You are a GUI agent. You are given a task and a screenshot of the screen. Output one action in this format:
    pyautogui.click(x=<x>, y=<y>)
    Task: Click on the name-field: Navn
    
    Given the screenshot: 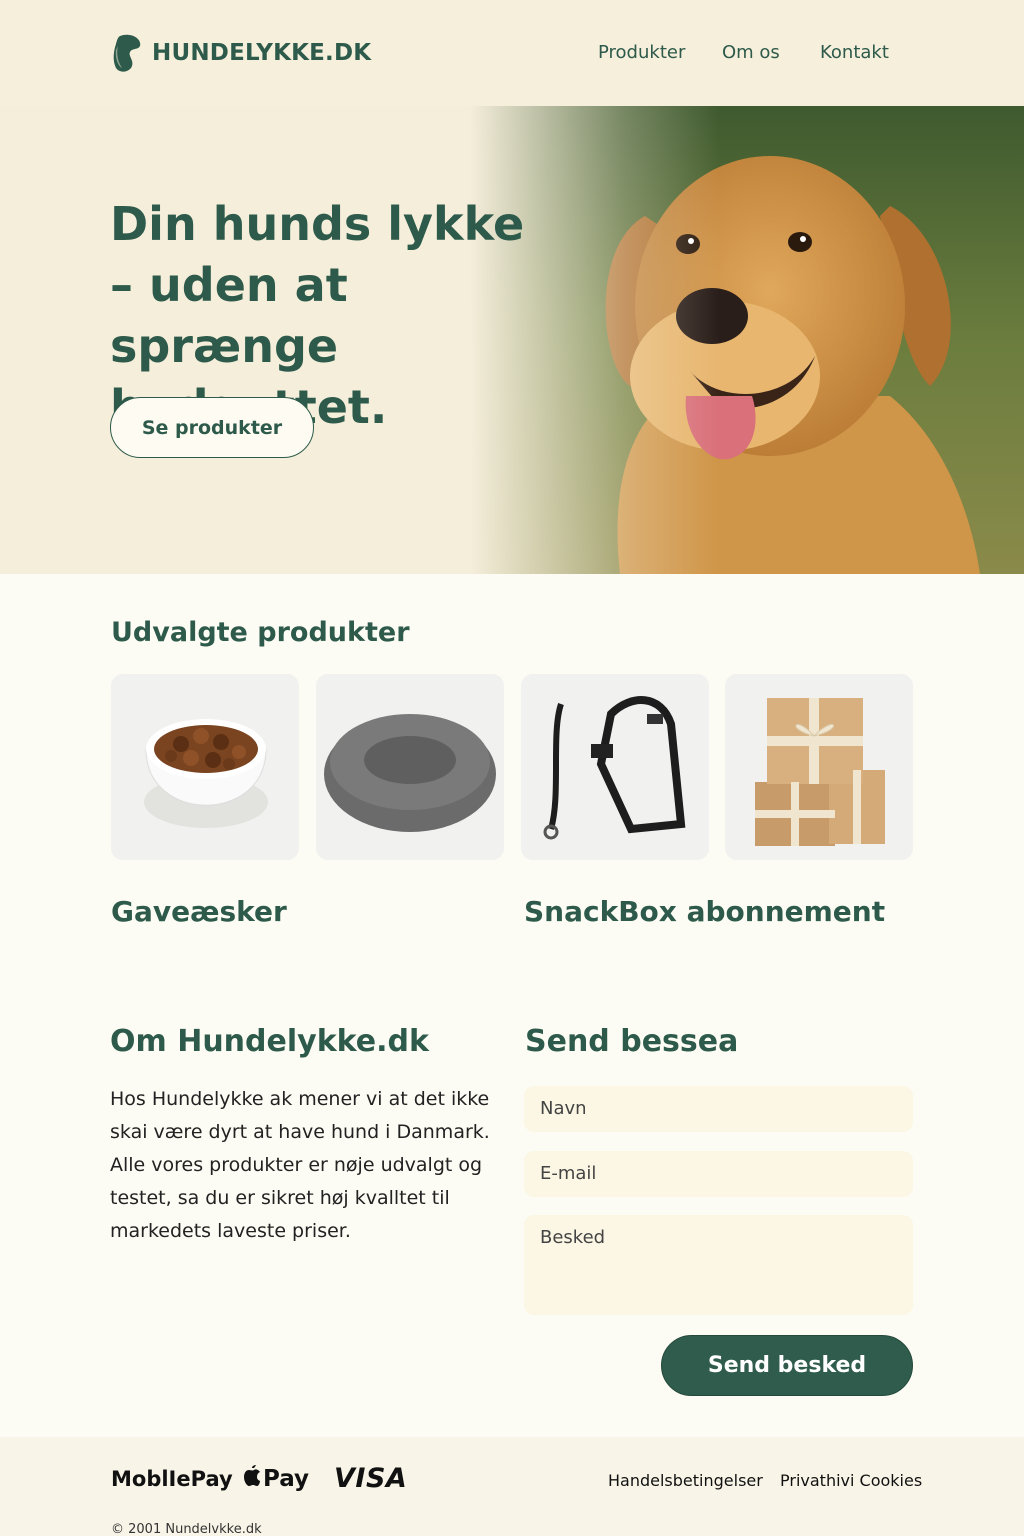 What is the action you would take?
    pyautogui.click(x=718, y=1109)
    